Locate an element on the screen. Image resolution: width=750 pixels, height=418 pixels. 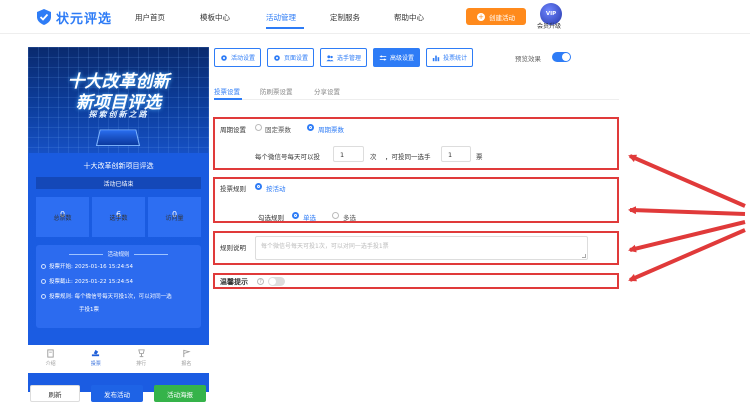
annotation-arrows is located at coordinates (687, 218).